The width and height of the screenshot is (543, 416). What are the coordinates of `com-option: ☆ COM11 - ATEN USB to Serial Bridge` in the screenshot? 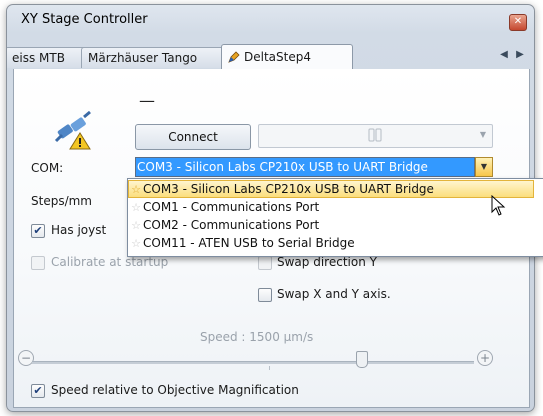 It's located at (331, 243).